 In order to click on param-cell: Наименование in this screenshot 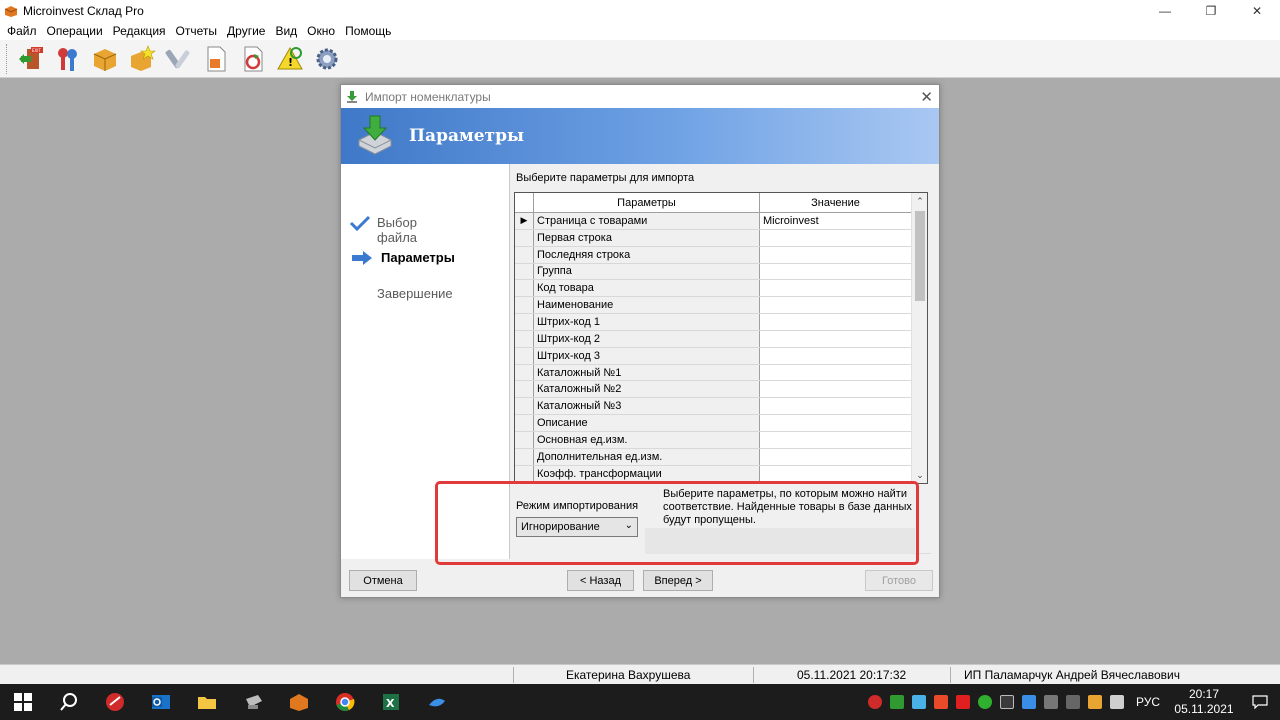, I will do `click(647, 305)`.